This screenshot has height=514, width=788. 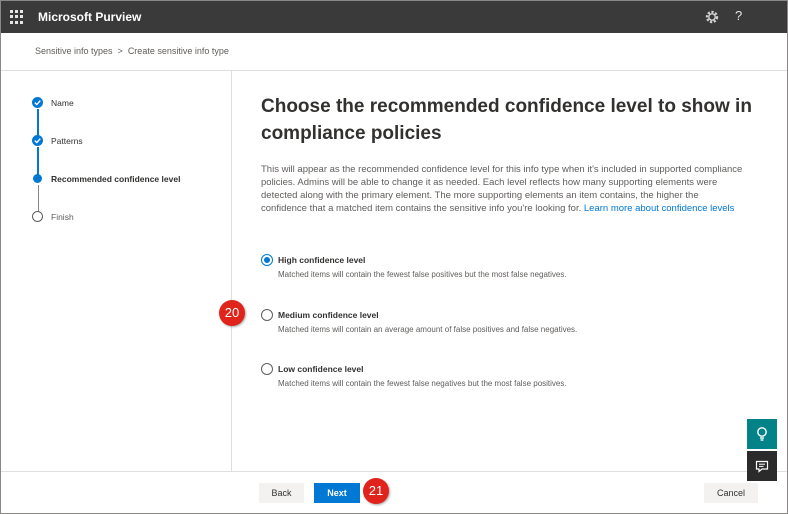 I want to click on app-launcher-icon, so click(x=17, y=17).